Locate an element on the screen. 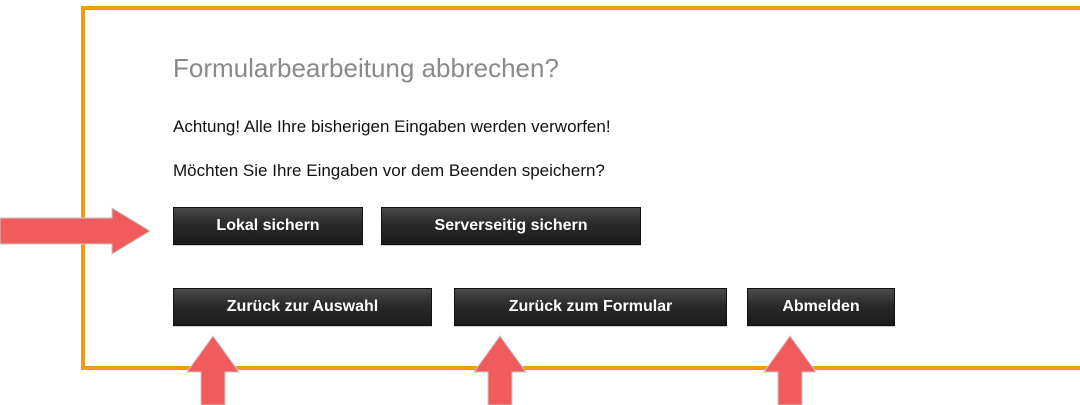 This screenshot has width=1080, height=405. dialog-title: Formularbearbeitung abbrechen? is located at coordinates (366, 68).